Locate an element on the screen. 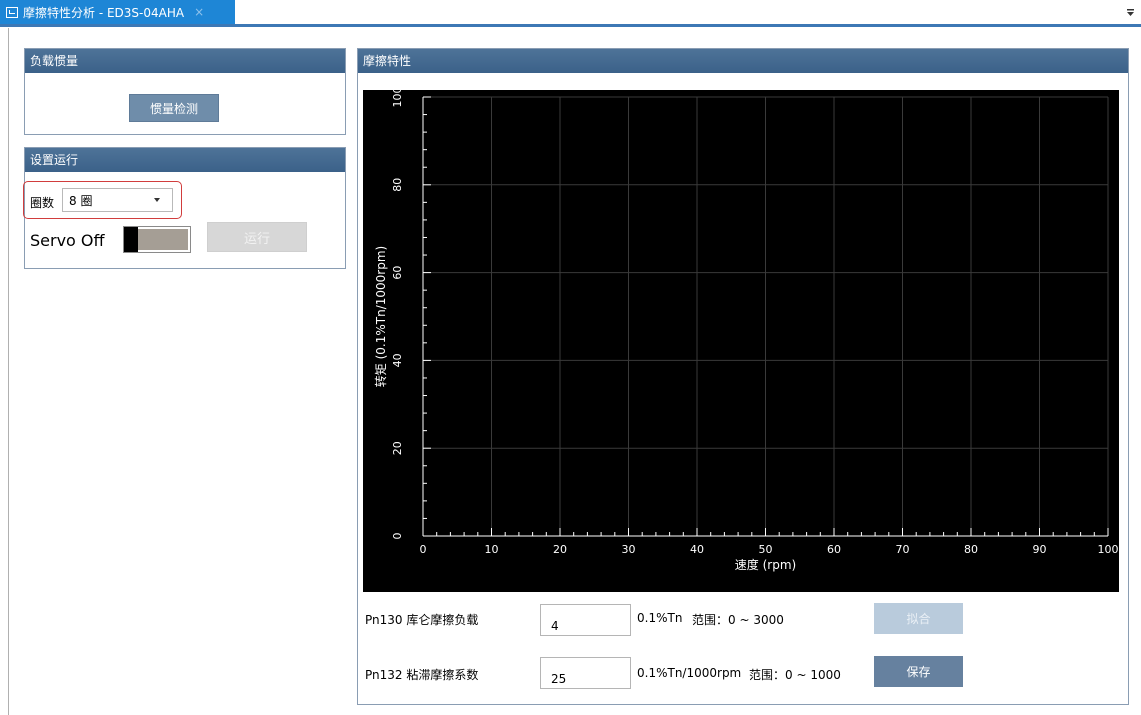 The width and height of the screenshot is (1141, 715). tab-friction-analysis: 摩擦特性分析 - ED3S-04AHA × is located at coordinates (117, 12).